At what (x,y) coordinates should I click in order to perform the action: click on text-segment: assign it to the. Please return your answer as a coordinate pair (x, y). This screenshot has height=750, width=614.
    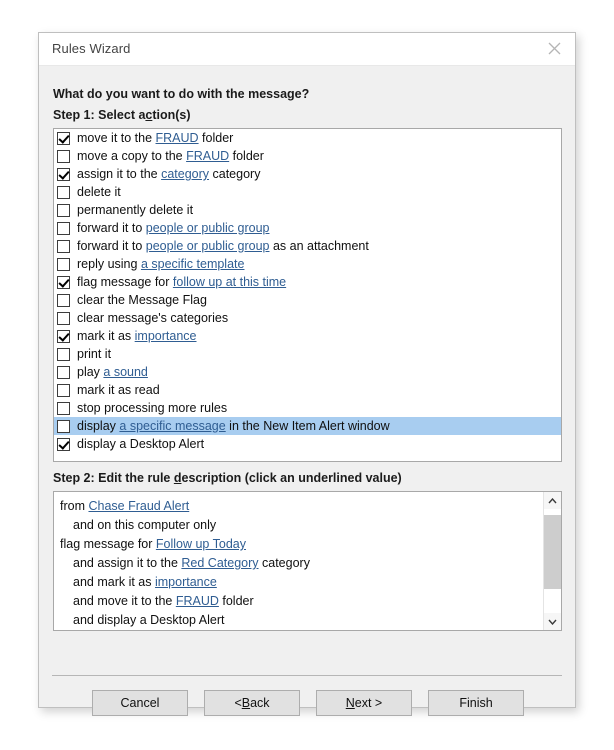
    Looking at the image, I should click on (119, 174).